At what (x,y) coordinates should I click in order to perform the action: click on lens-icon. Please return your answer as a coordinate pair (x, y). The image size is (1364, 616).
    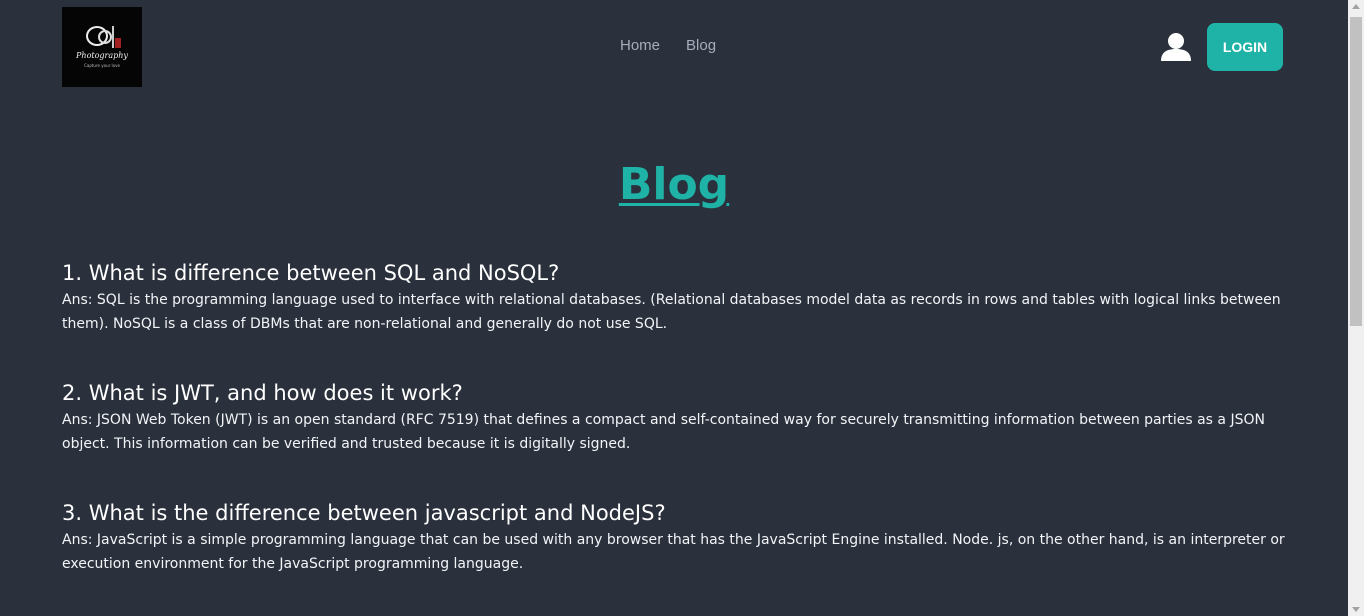
    Looking at the image, I should click on (105, 37).